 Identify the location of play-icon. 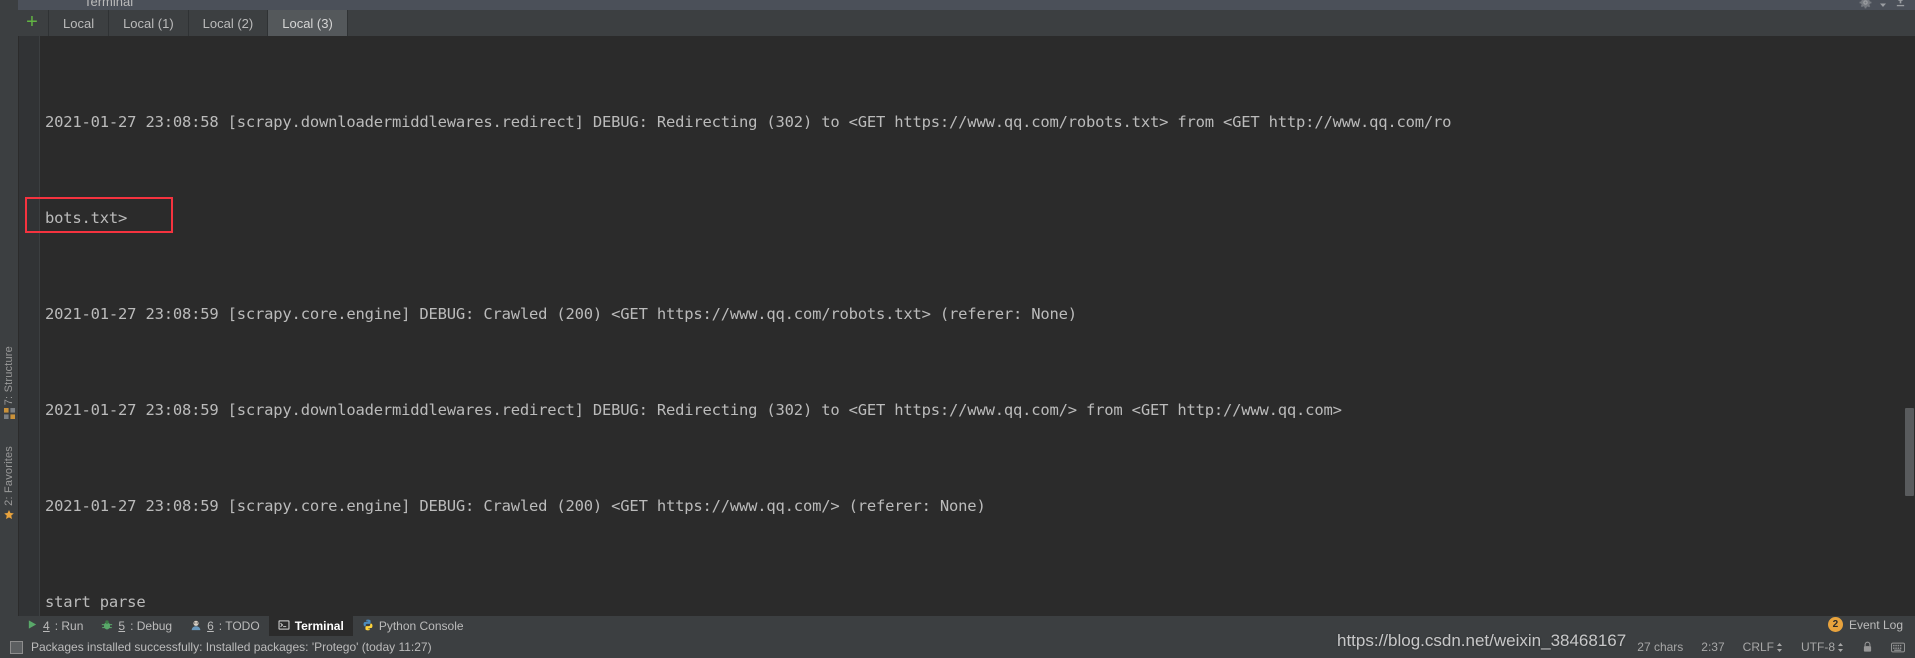
(32, 626).